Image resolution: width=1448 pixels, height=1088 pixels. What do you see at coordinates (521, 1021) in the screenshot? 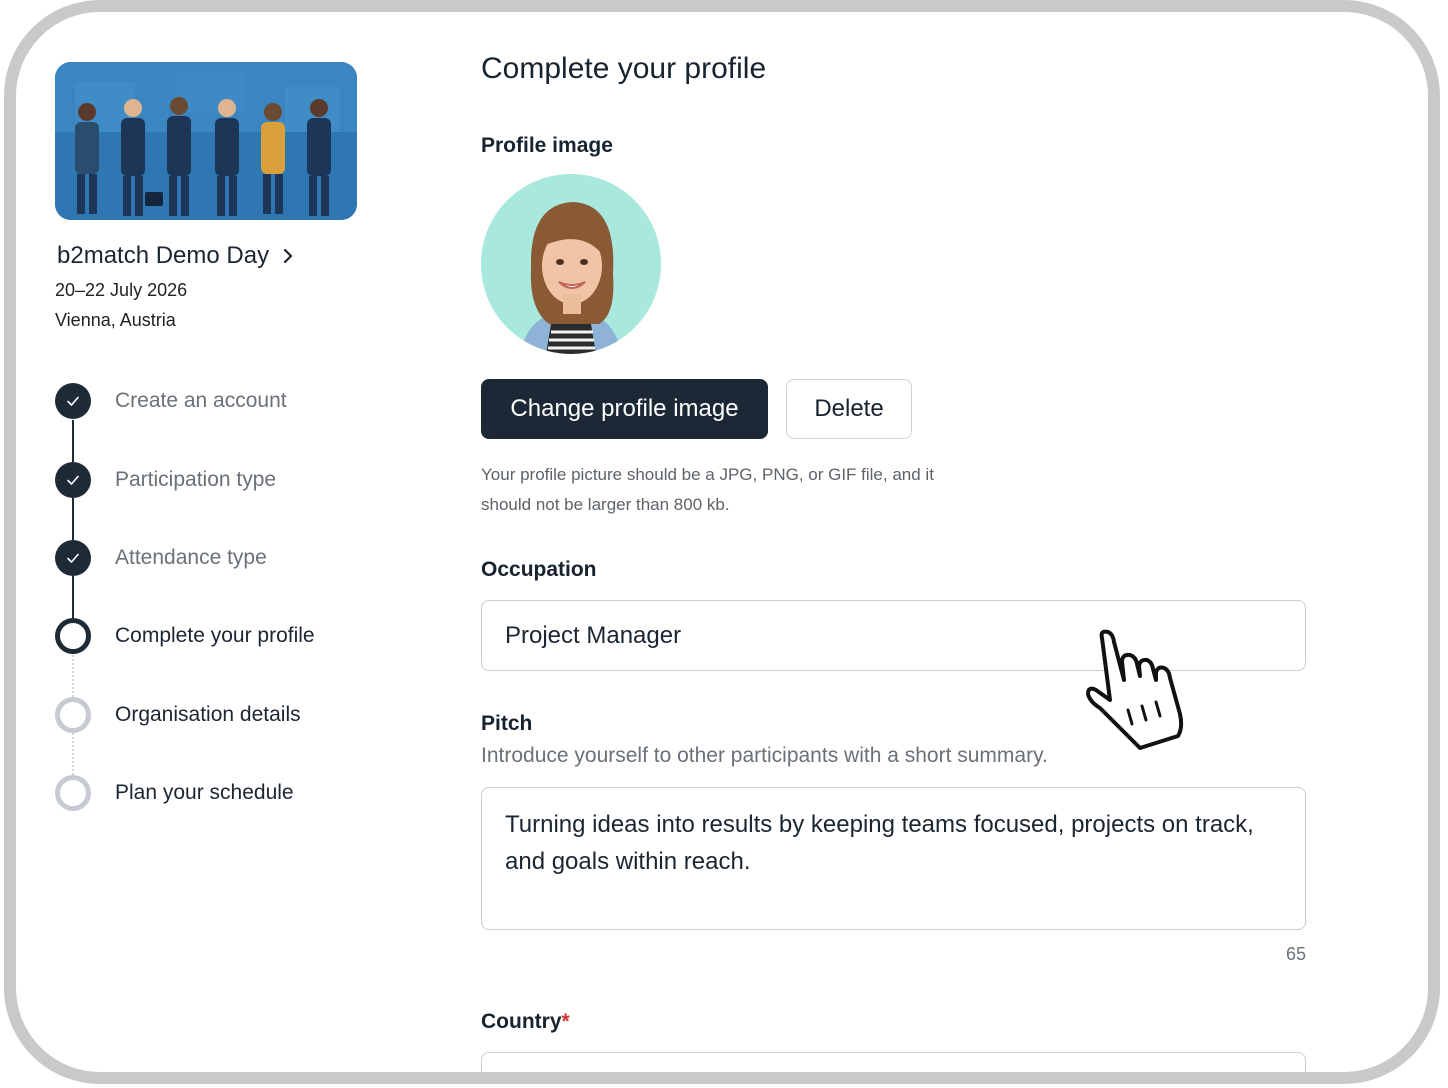
I see `country-label-text: Country` at bounding box center [521, 1021].